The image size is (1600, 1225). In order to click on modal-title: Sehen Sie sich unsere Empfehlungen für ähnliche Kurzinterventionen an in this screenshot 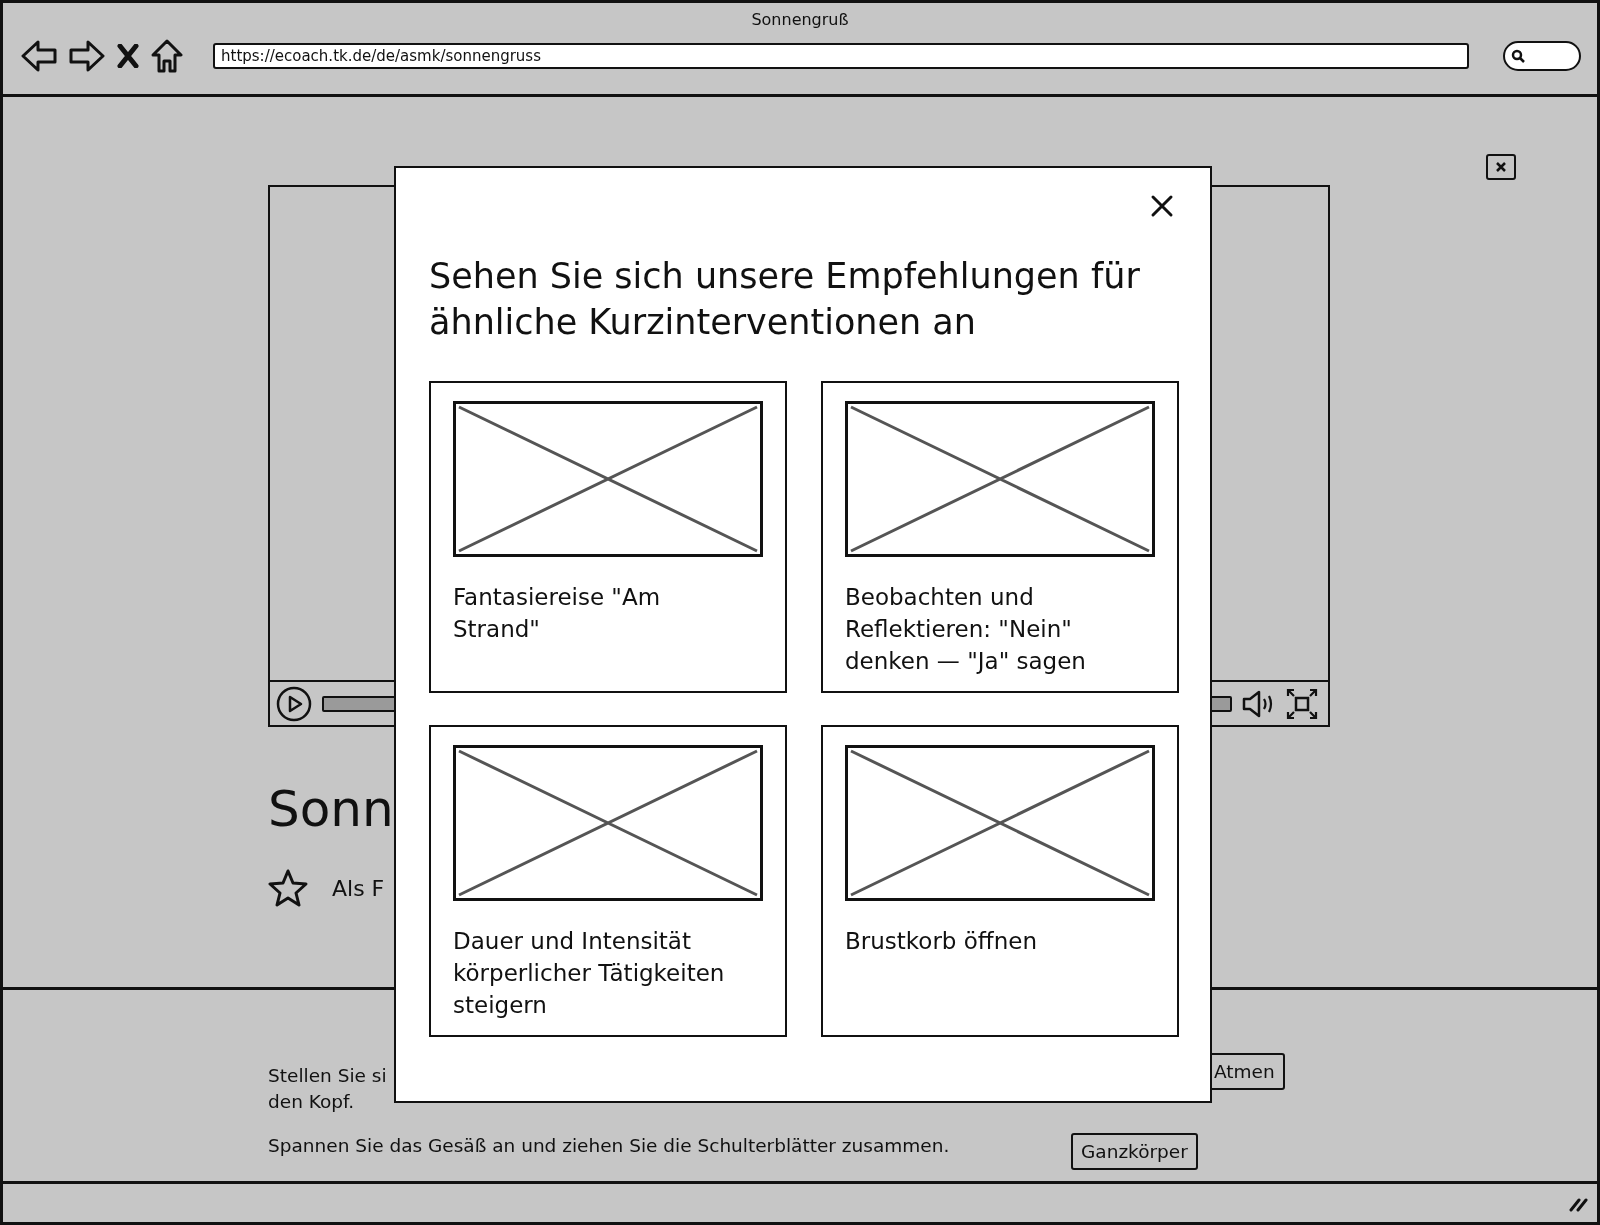, I will do `click(785, 299)`.